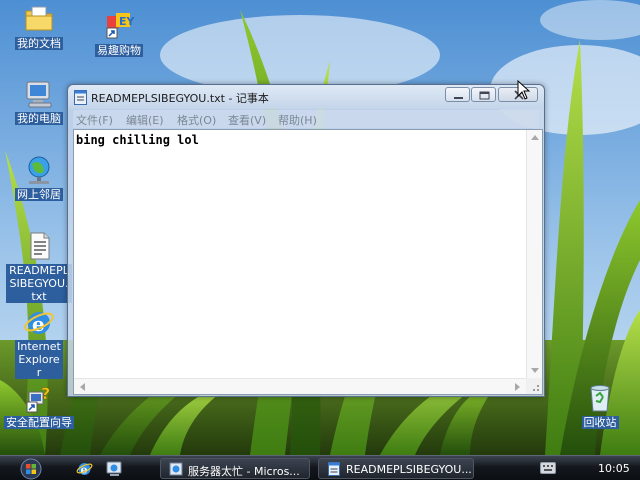 The width and height of the screenshot is (640, 480). What do you see at coordinates (518, 387) in the screenshot?
I see `scroll-right-arrow-icon` at bounding box center [518, 387].